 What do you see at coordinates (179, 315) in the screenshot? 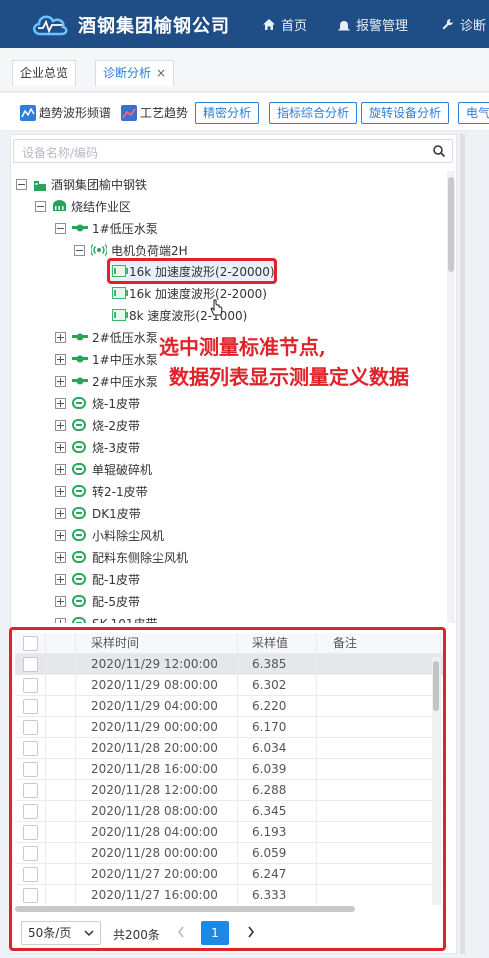
I see `tree-node-point-3: 8k 速度波形(2-1000)` at bounding box center [179, 315].